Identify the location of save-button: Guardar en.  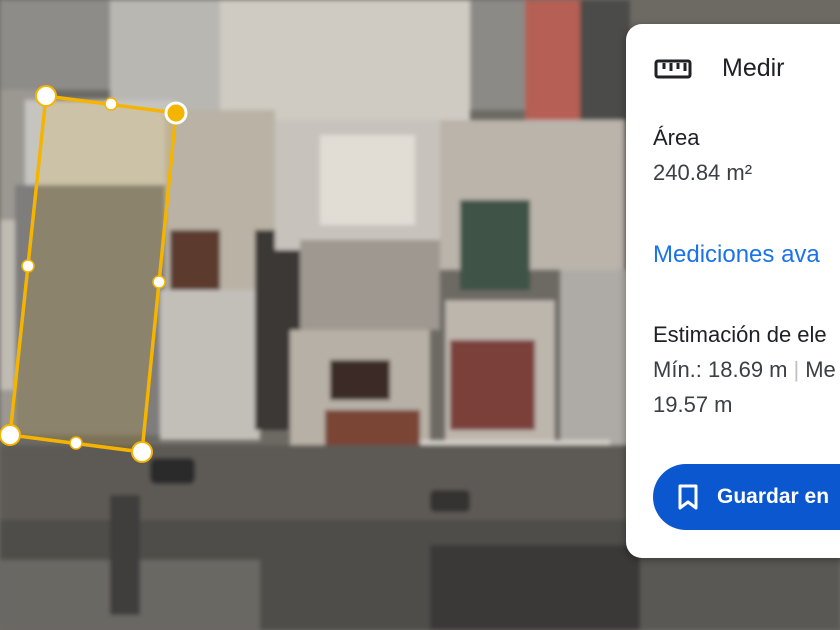
(746, 497).